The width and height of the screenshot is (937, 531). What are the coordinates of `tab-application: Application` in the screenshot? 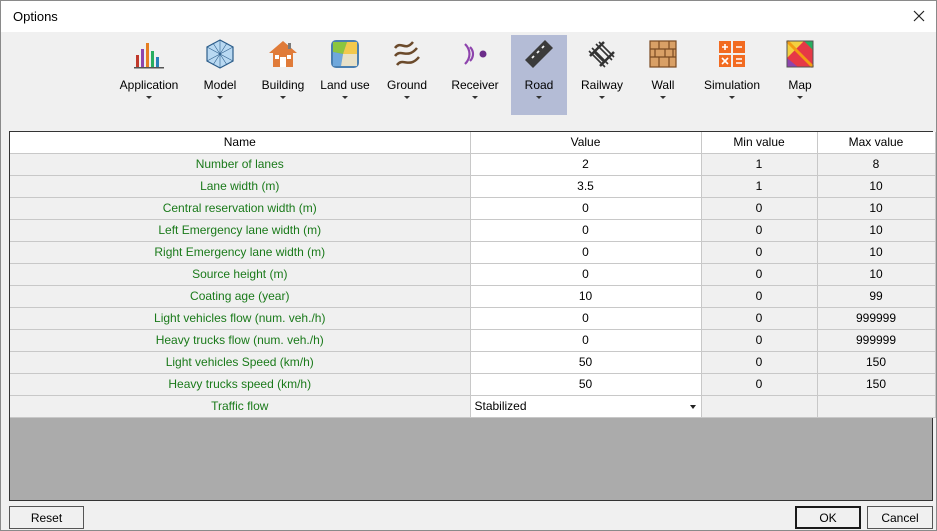 It's located at (149, 75).